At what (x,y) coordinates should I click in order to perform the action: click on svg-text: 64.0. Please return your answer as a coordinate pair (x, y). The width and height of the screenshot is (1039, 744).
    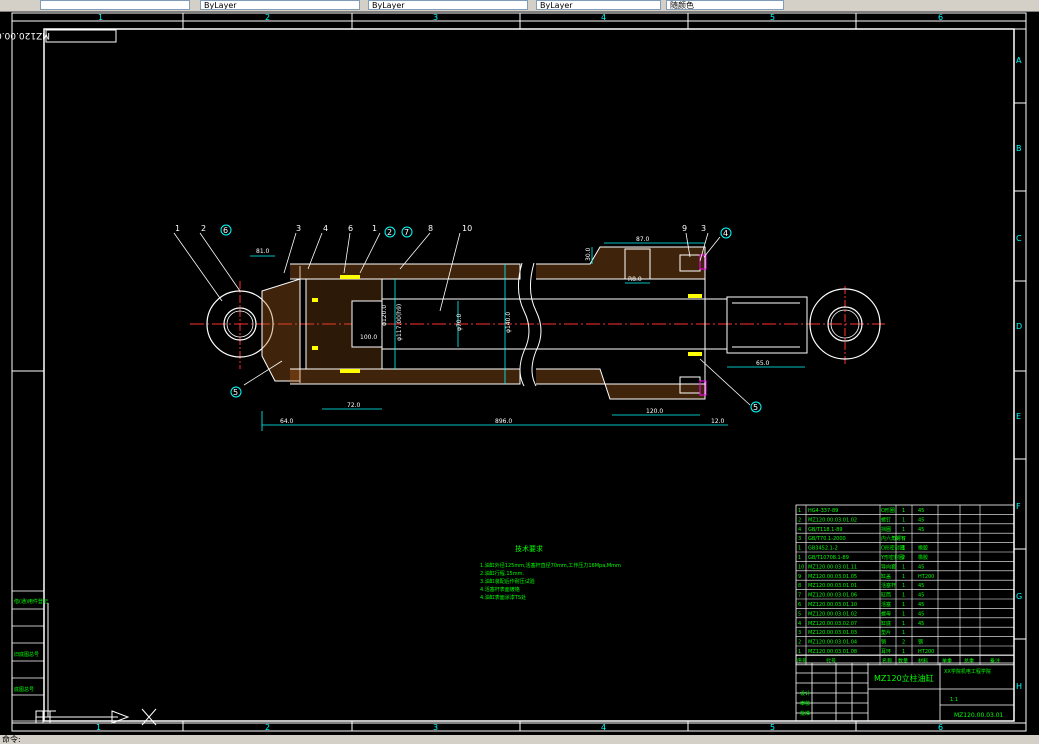
    Looking at the image, I should click on (287, 421).